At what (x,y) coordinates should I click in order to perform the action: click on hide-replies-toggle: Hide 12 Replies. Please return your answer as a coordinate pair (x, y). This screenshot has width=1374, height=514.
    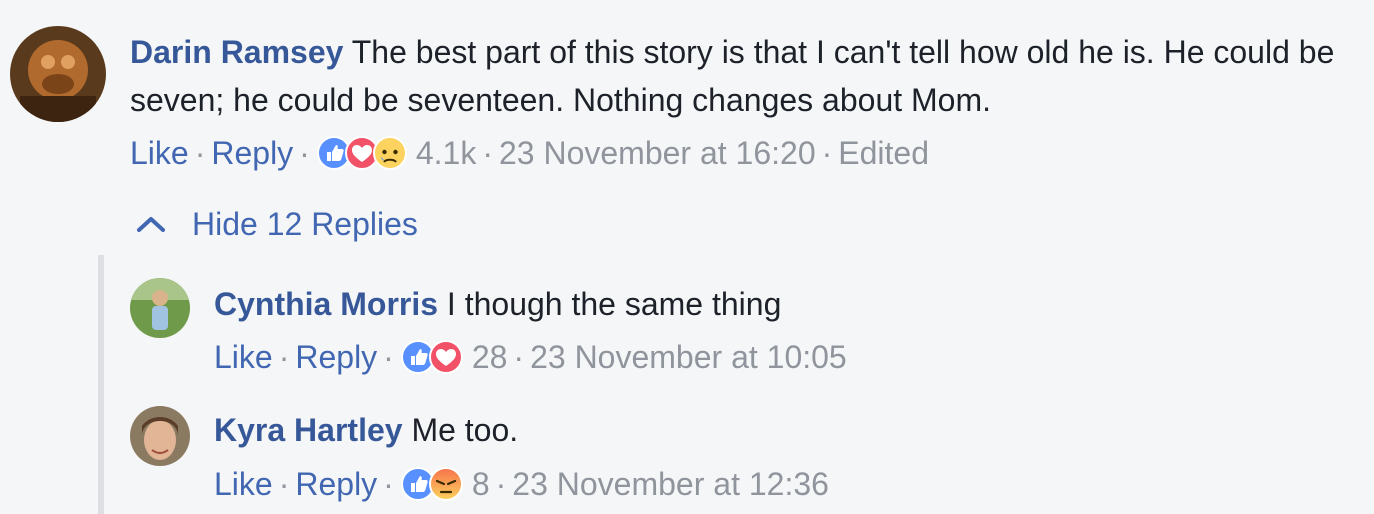
    Looking at the image, I should click on (277, 224).